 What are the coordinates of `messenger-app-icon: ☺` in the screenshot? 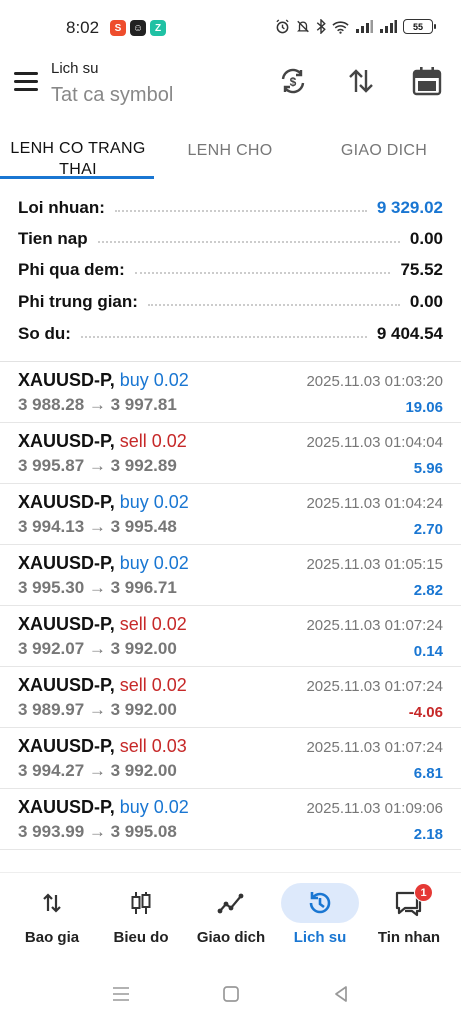 It's located at (138, 28).